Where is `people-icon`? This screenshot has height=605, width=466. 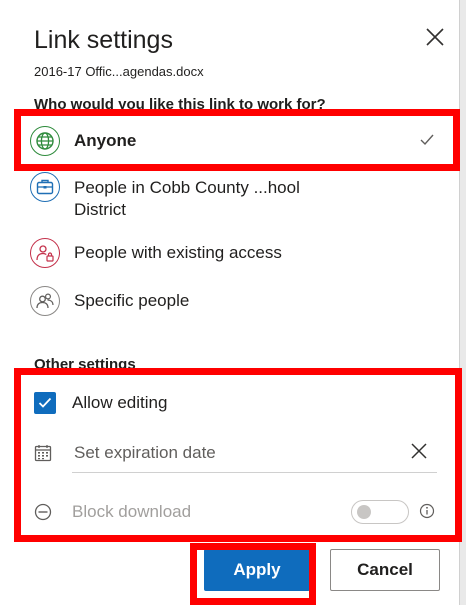 people-icon is located at coordinates (45, 301).